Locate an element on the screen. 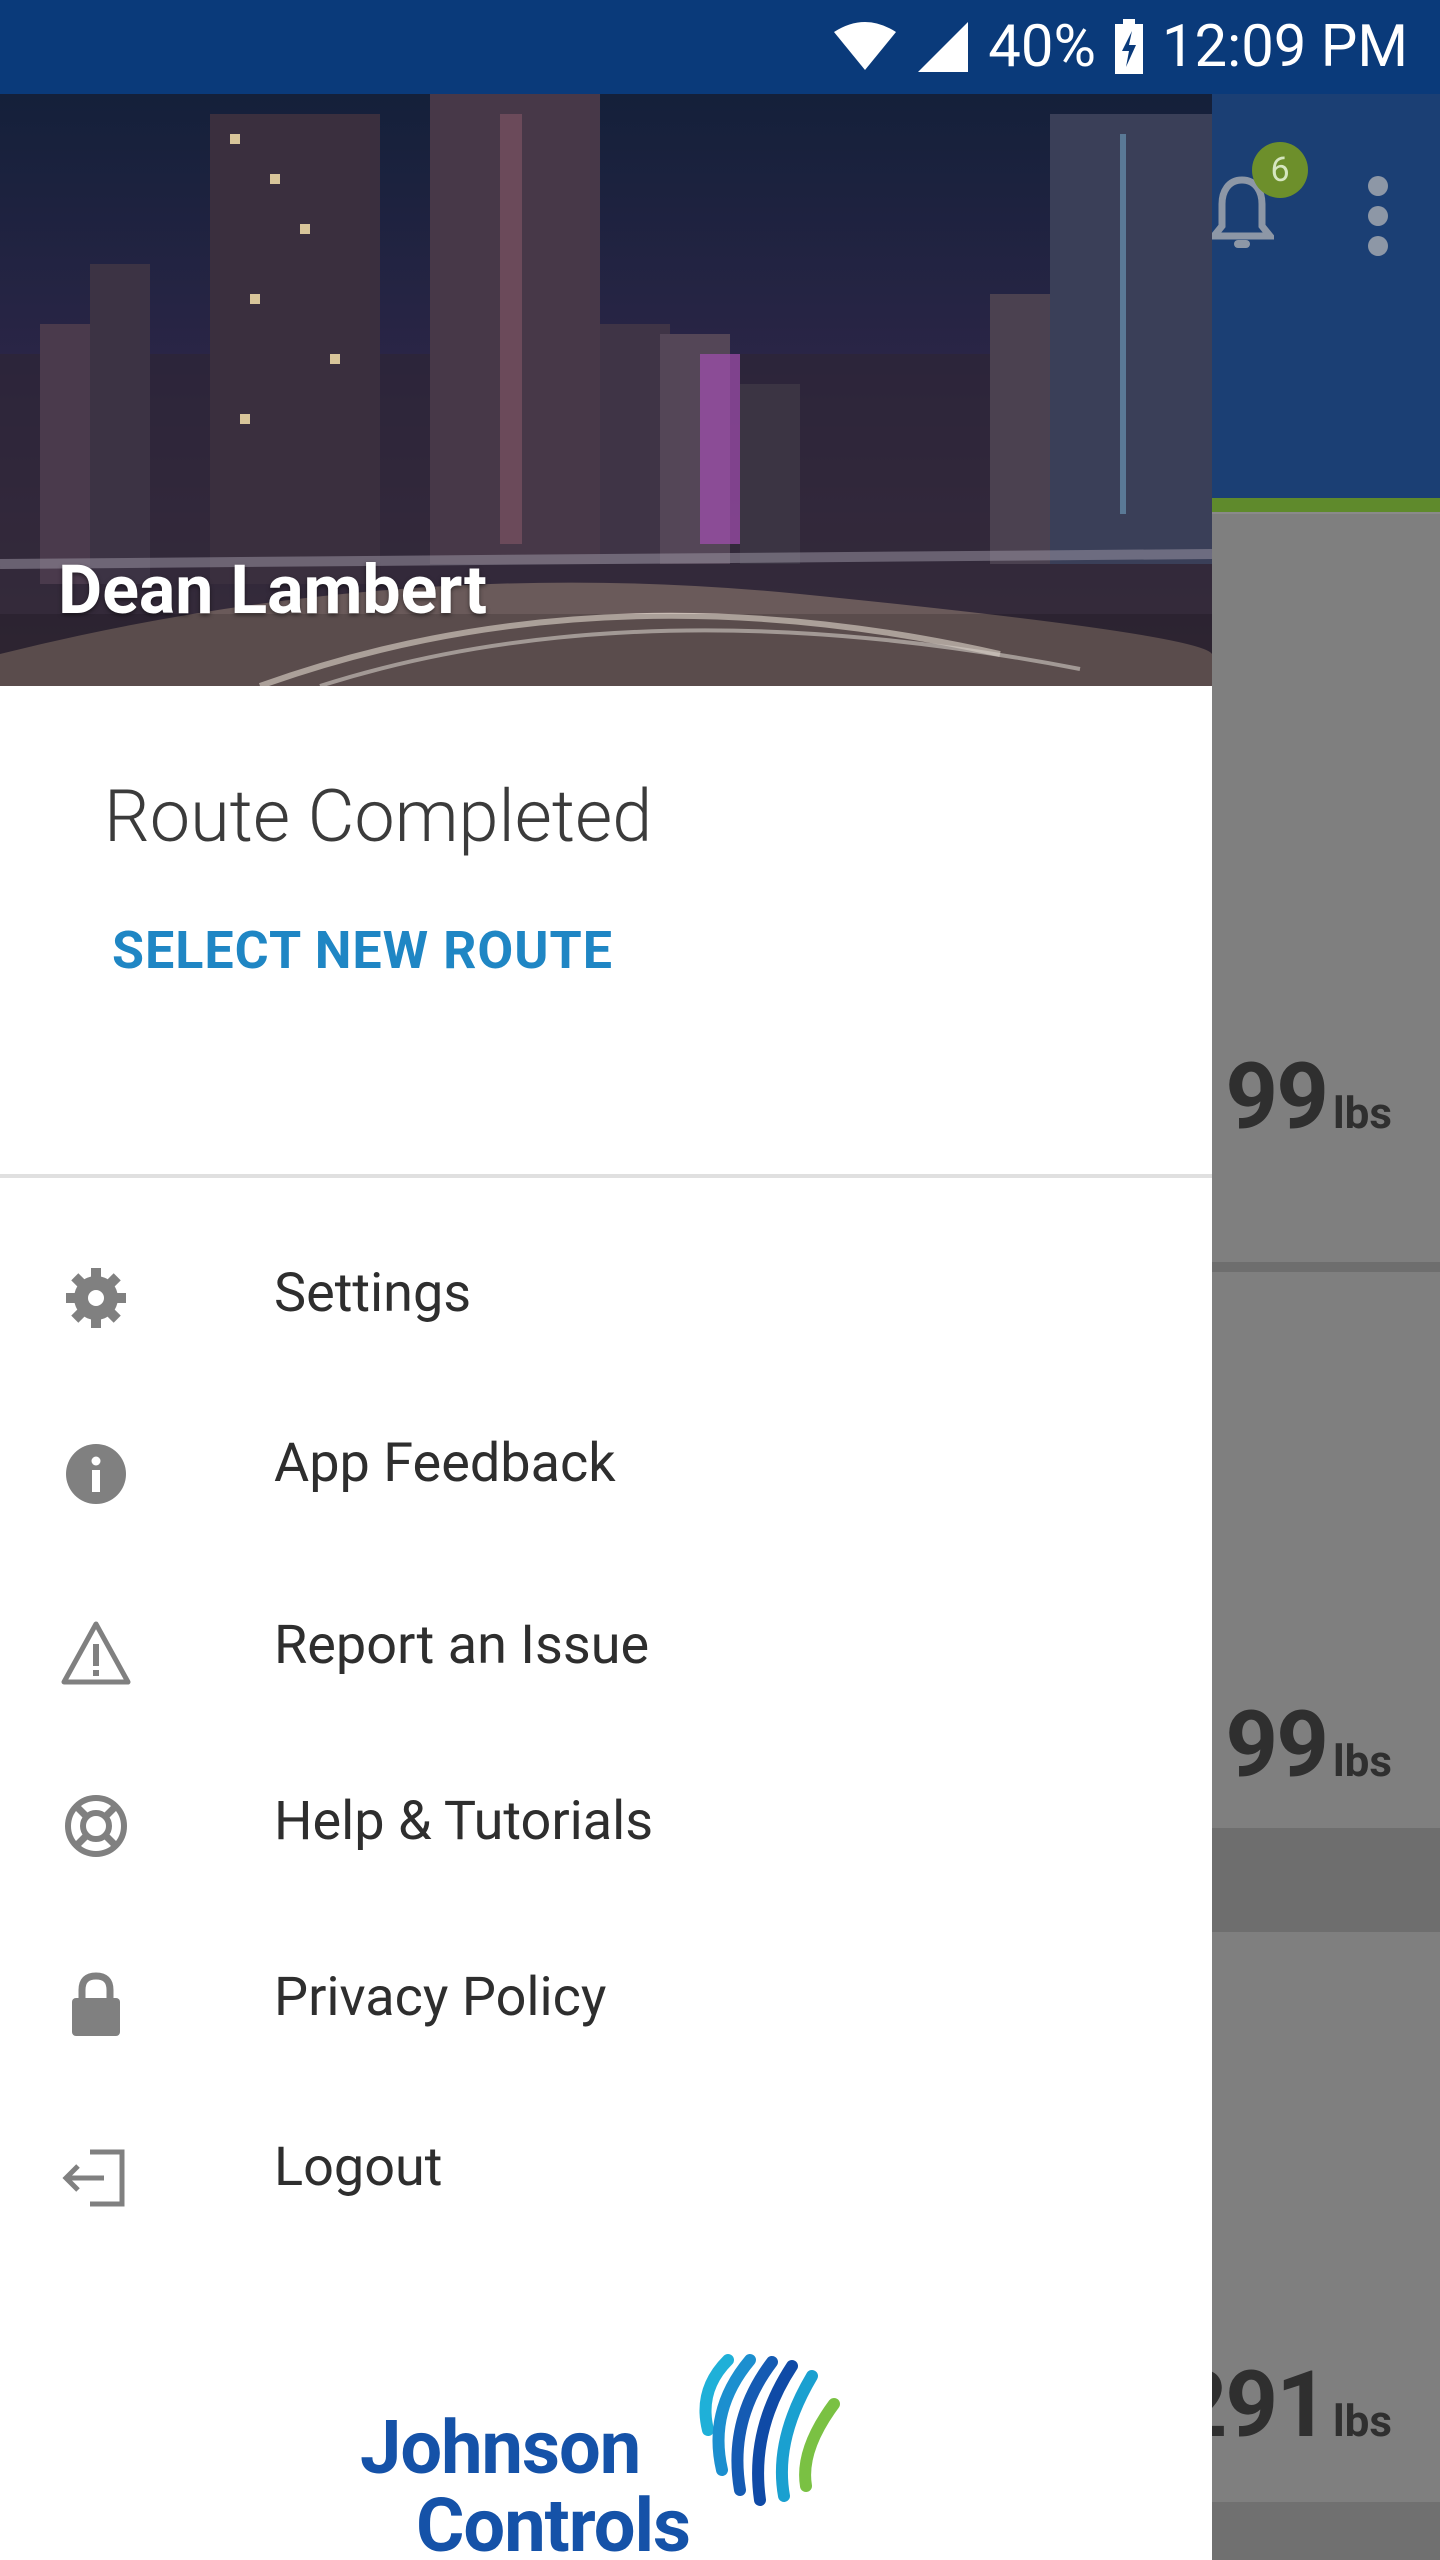 The width and height of the screenshot is (1440, 2560). menu-item-app-feedback: App Feedback is located at coordinates (606, 1473).